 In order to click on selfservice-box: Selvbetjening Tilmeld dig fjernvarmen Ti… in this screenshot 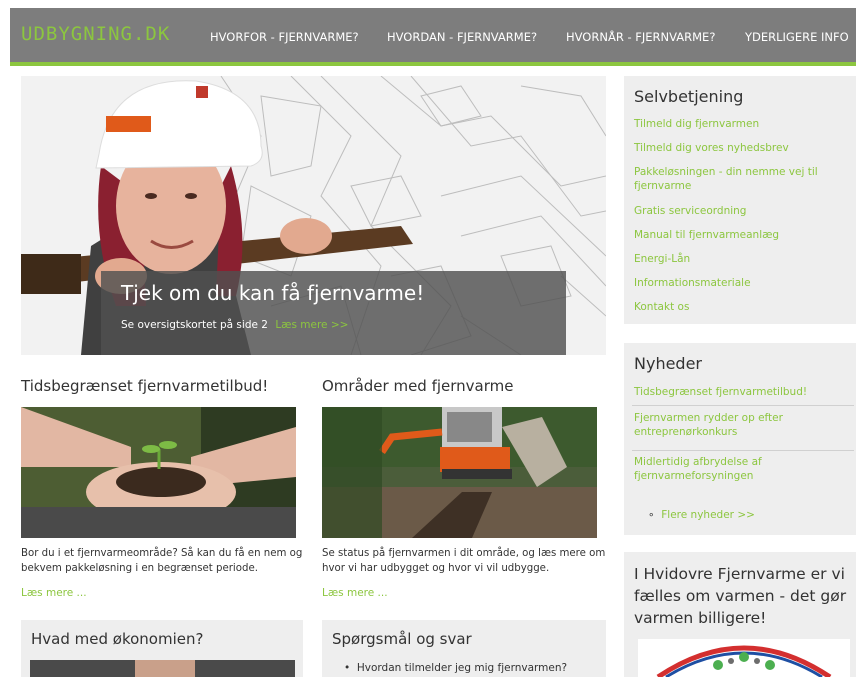, I will do `click(740, 200)`.